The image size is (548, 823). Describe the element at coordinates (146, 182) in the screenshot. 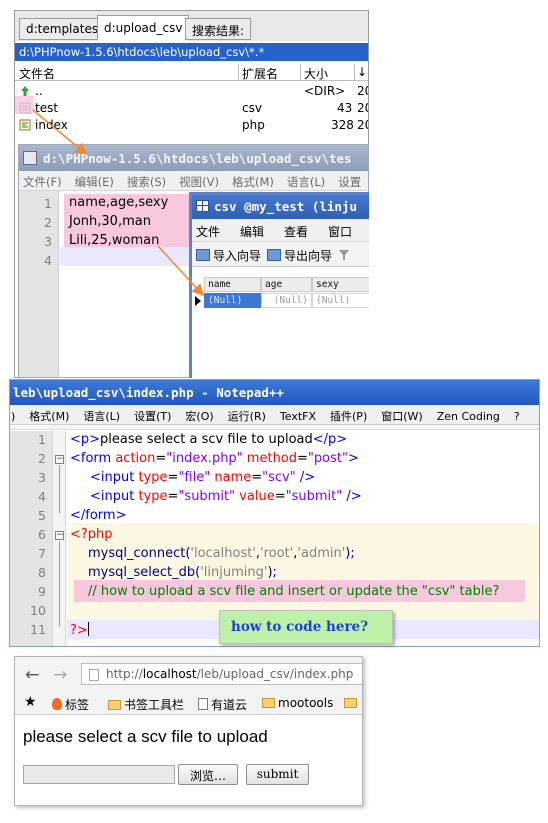

I see `menu-search: 搜索(S)` at that location.